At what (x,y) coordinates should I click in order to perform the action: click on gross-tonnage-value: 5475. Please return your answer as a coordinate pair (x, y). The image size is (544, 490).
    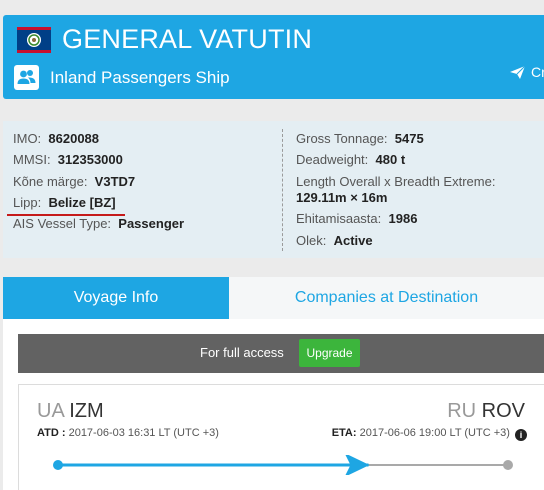
    Looking at the image, I should click on (409, 138).